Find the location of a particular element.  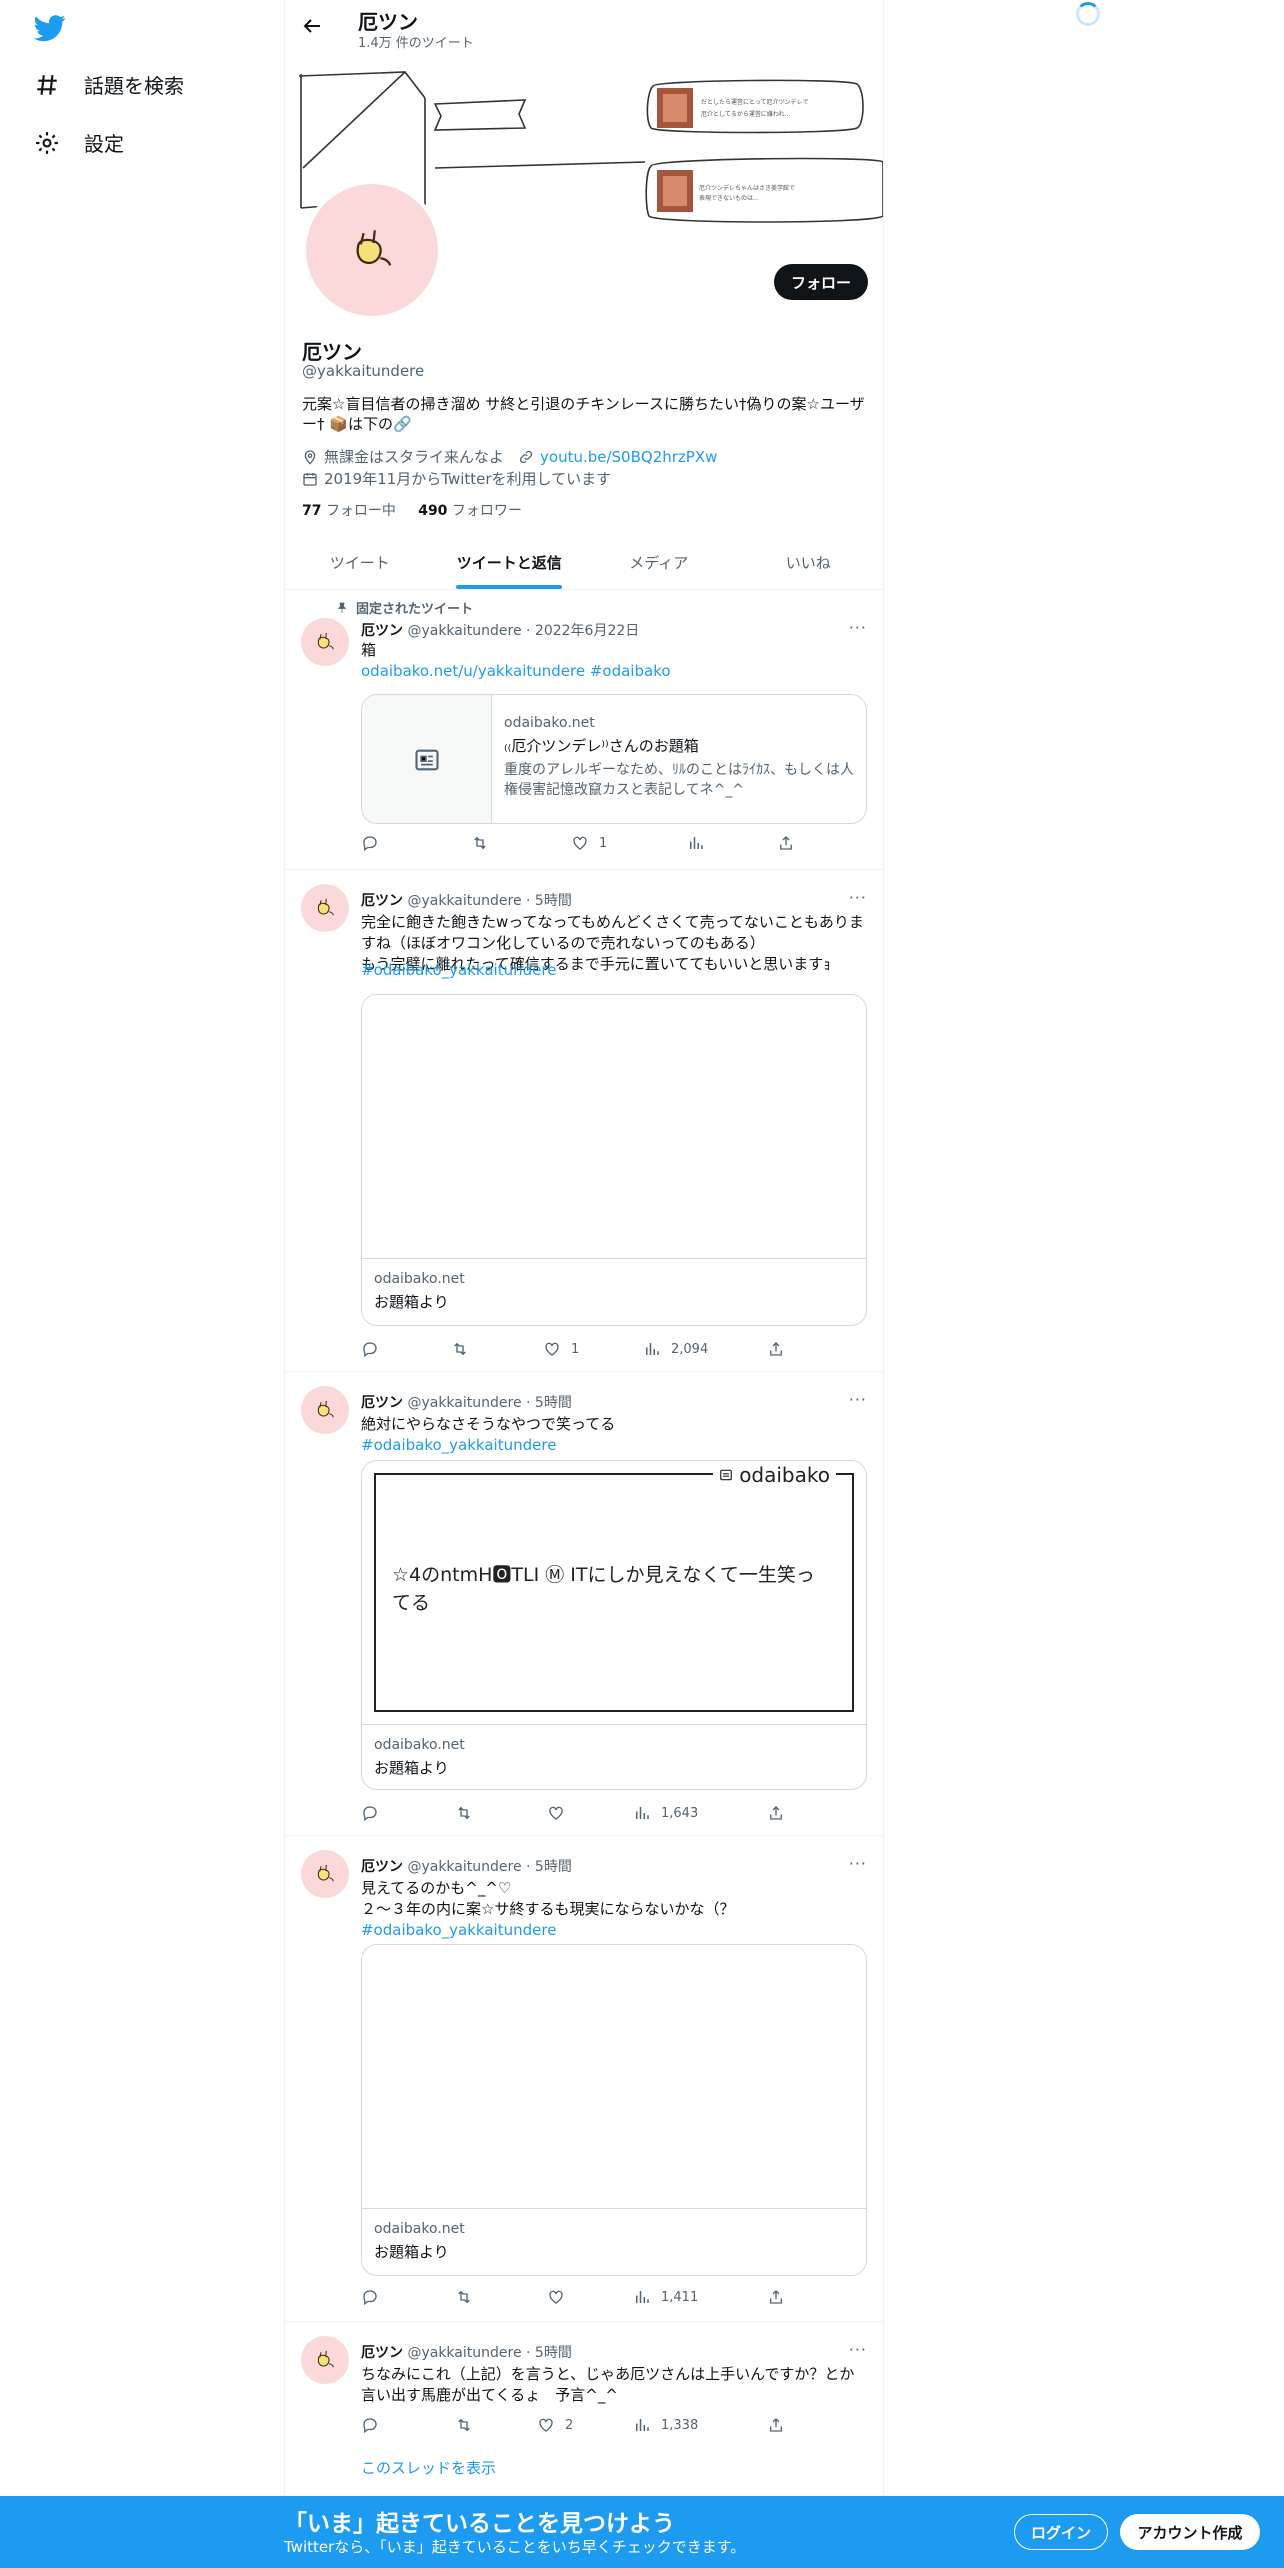

gear-icon is located at coordinates (47, 142).